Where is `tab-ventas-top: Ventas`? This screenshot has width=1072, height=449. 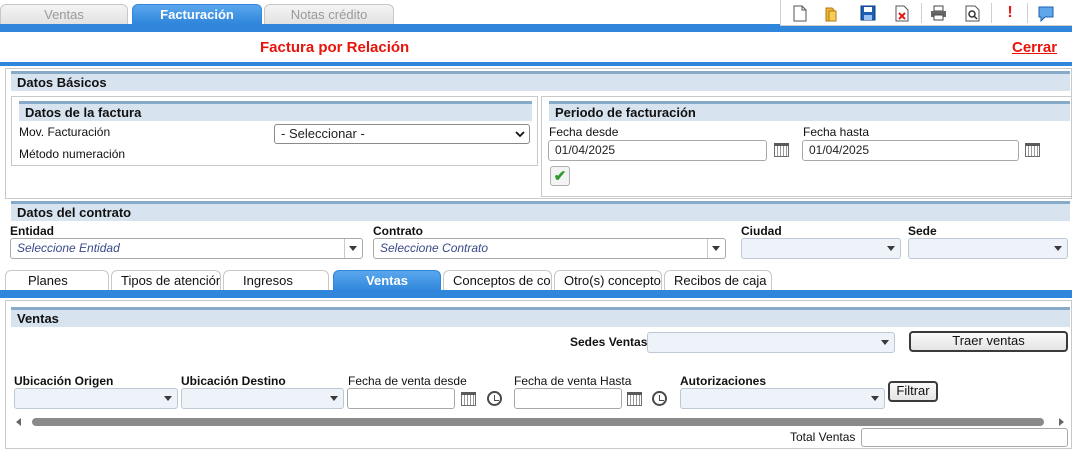 tab-ventas-top: Ventas is located at coordinates (64, 14).